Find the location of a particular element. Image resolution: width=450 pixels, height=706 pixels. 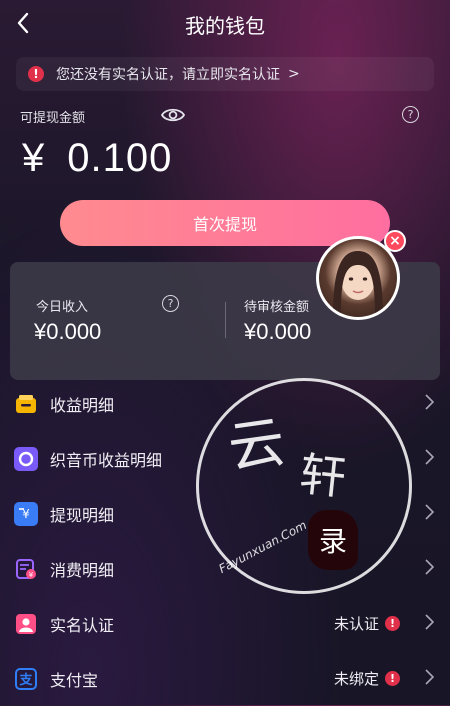

currency-symbol: ¥ is located at coordinates (34, 158).